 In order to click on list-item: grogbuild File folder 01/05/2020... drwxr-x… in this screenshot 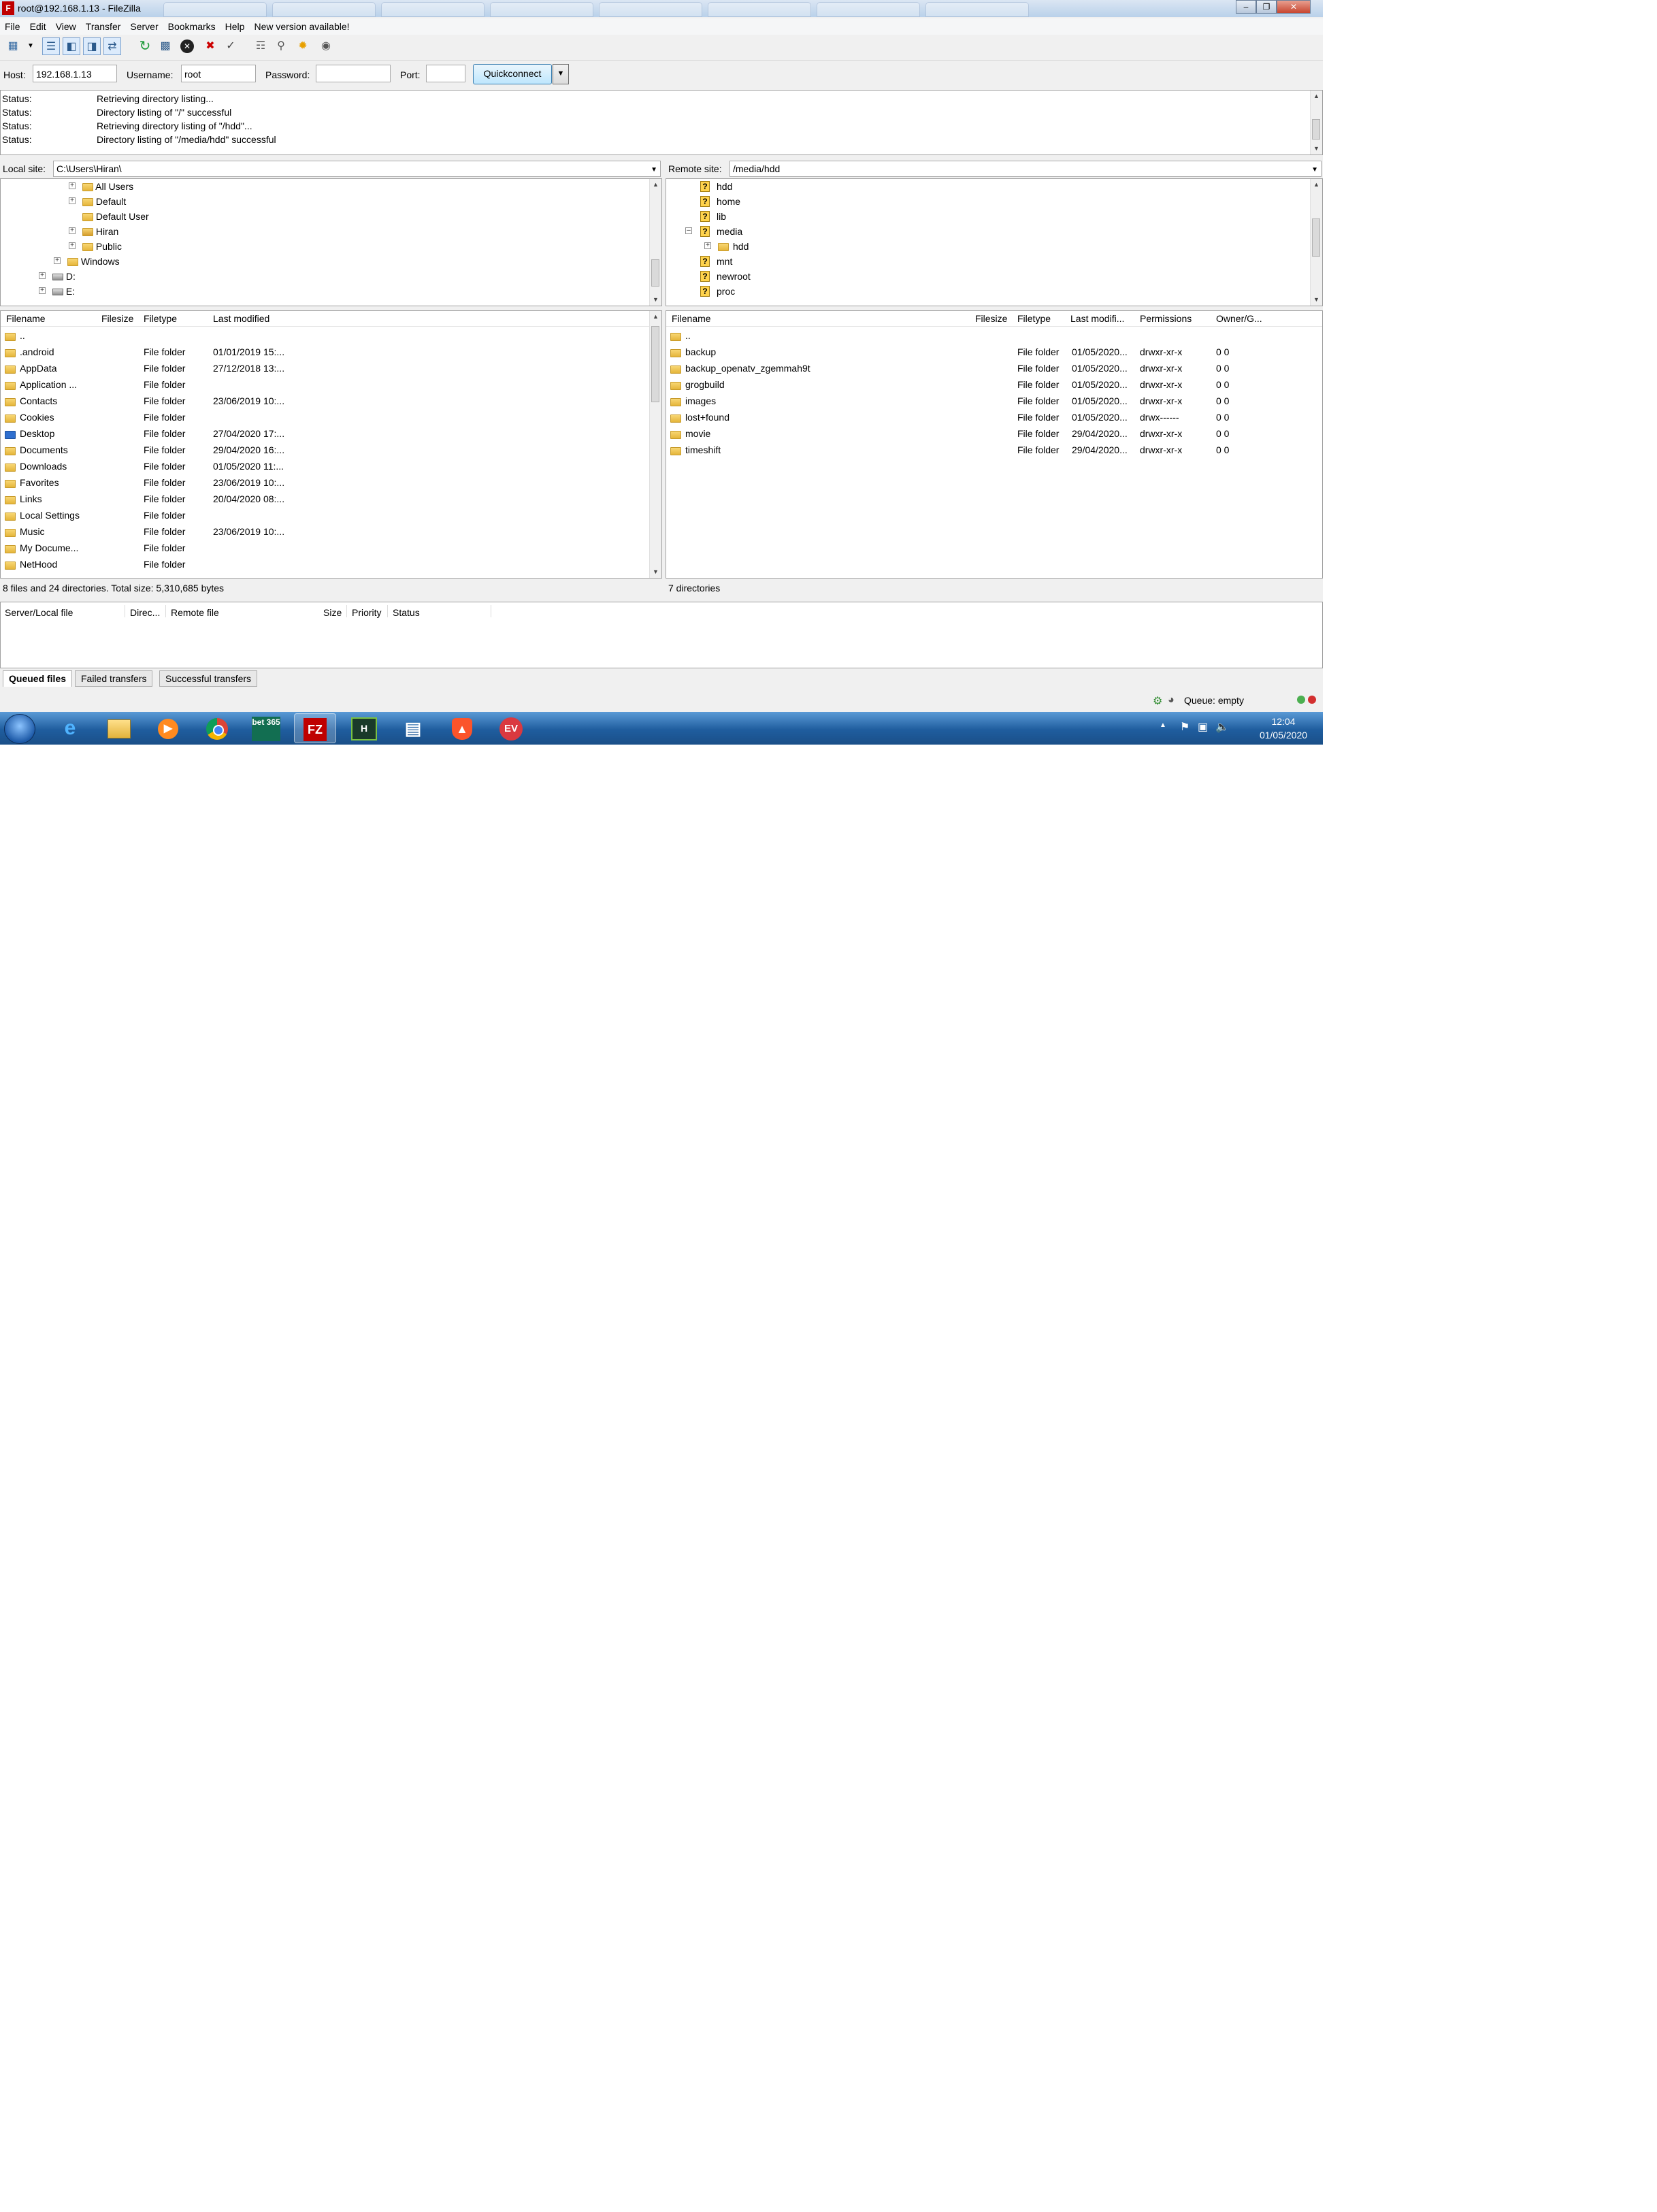, I will do `click(988, 384)`.